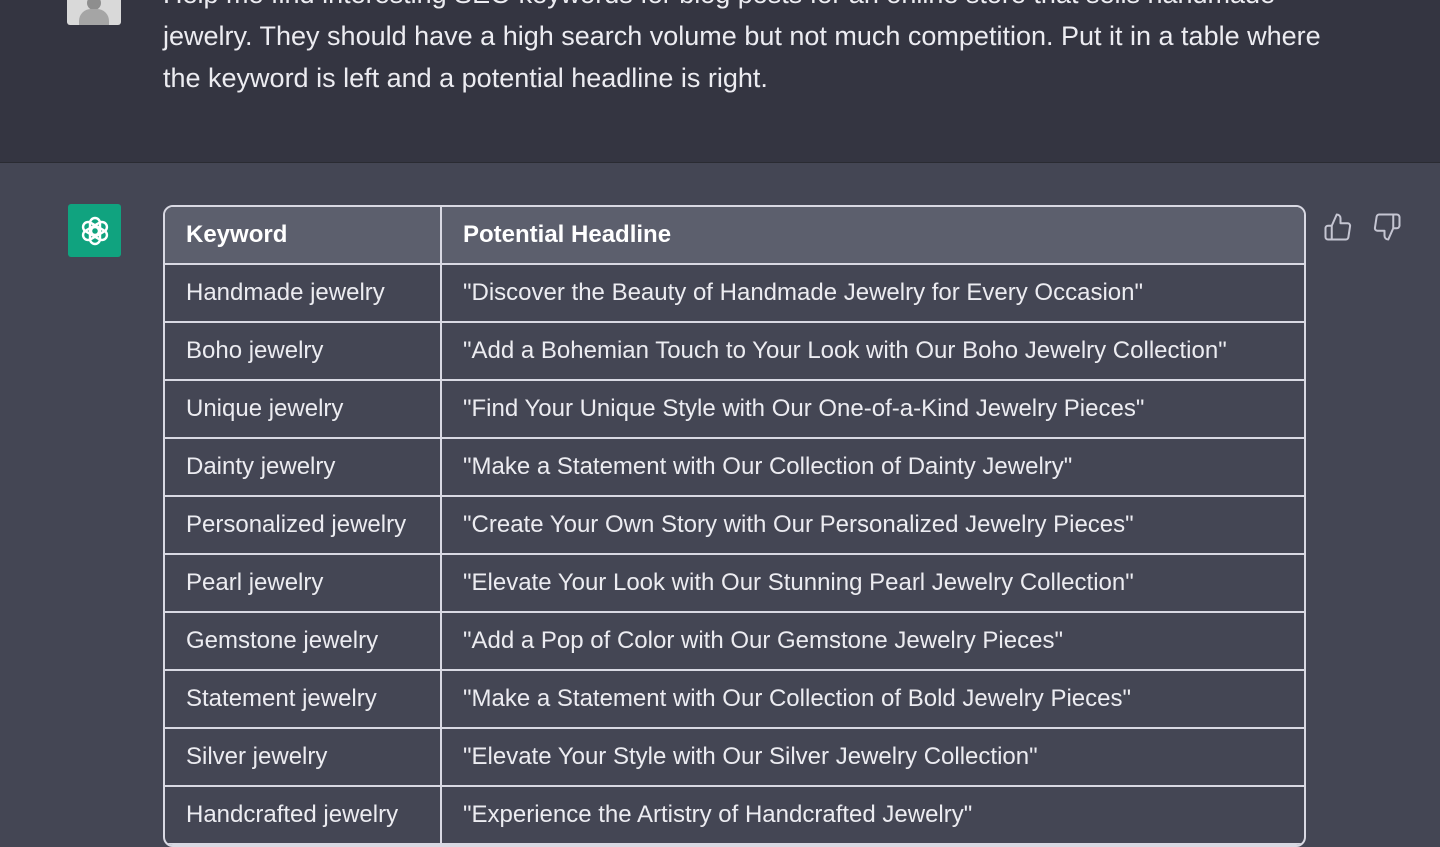 The height and width of the screenshot is (847, 1440). What do you see at coordinates (303, 757) in the screenshot?
I see `keyword-cell: Silver jewelry` at bounding box center [303, 757].